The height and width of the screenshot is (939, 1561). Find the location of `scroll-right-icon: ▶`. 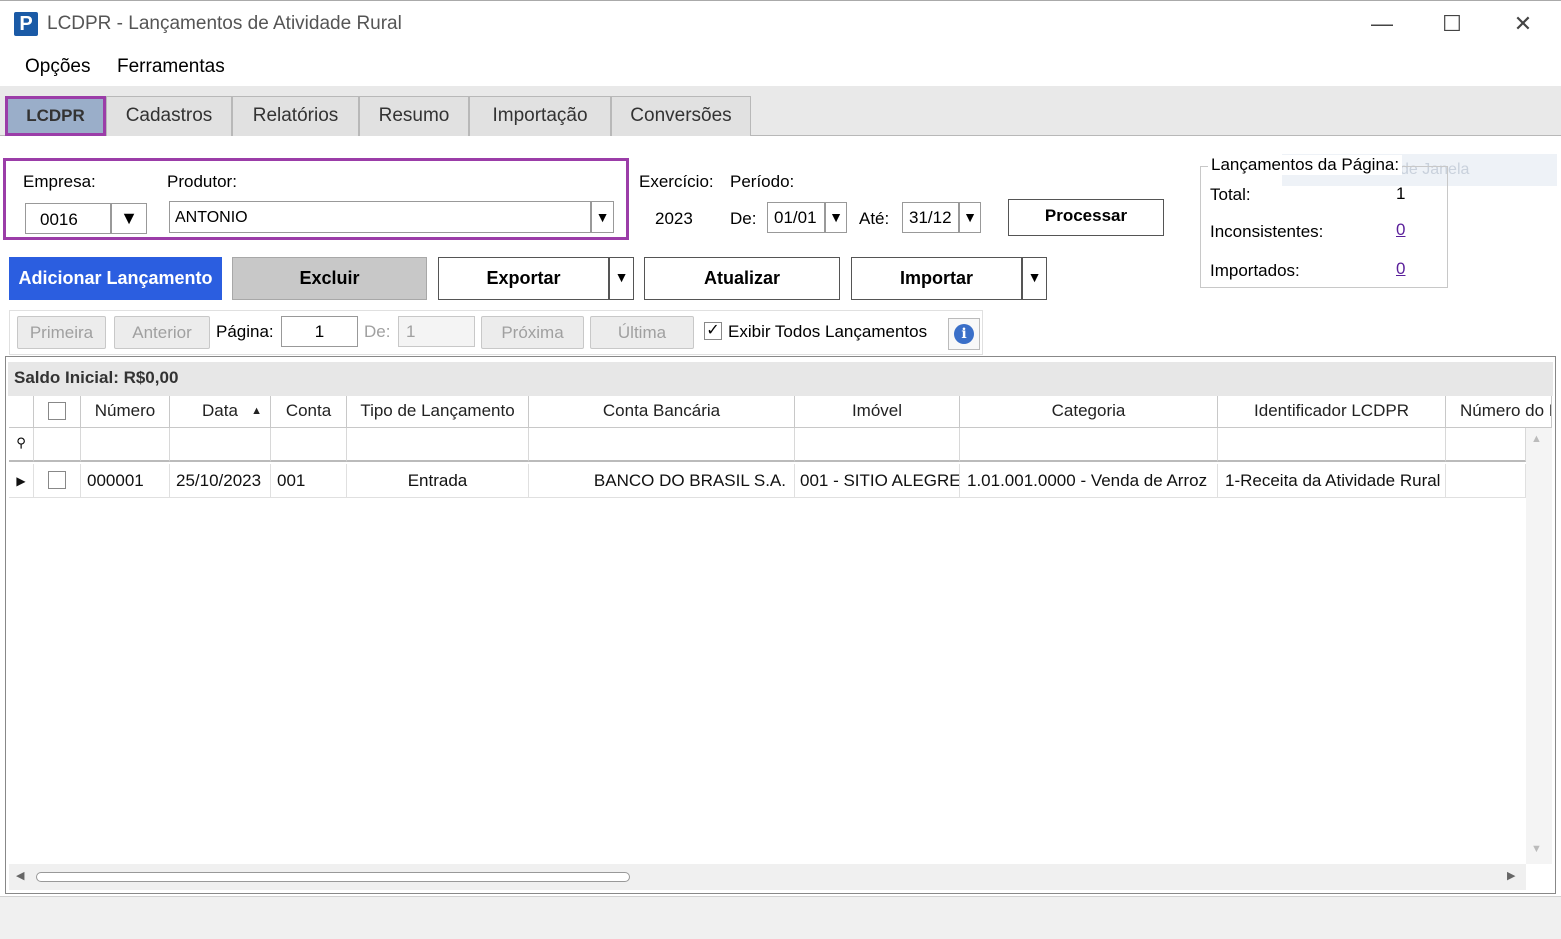

scroll-right-icon: ▶ is located at coordinates (1511, 875).